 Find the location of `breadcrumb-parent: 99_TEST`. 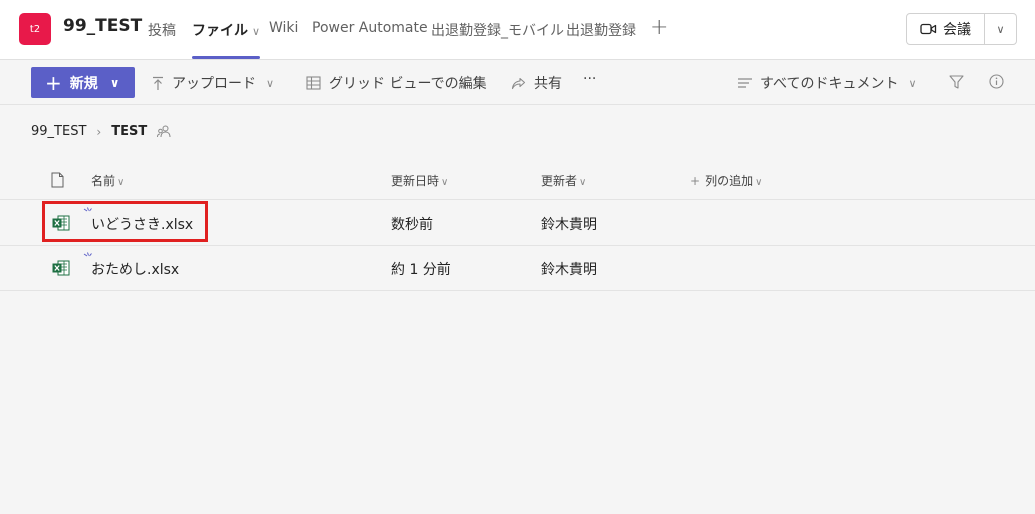

breadcrumb-parent: 99_TEST is located at coordinates (58, 131).